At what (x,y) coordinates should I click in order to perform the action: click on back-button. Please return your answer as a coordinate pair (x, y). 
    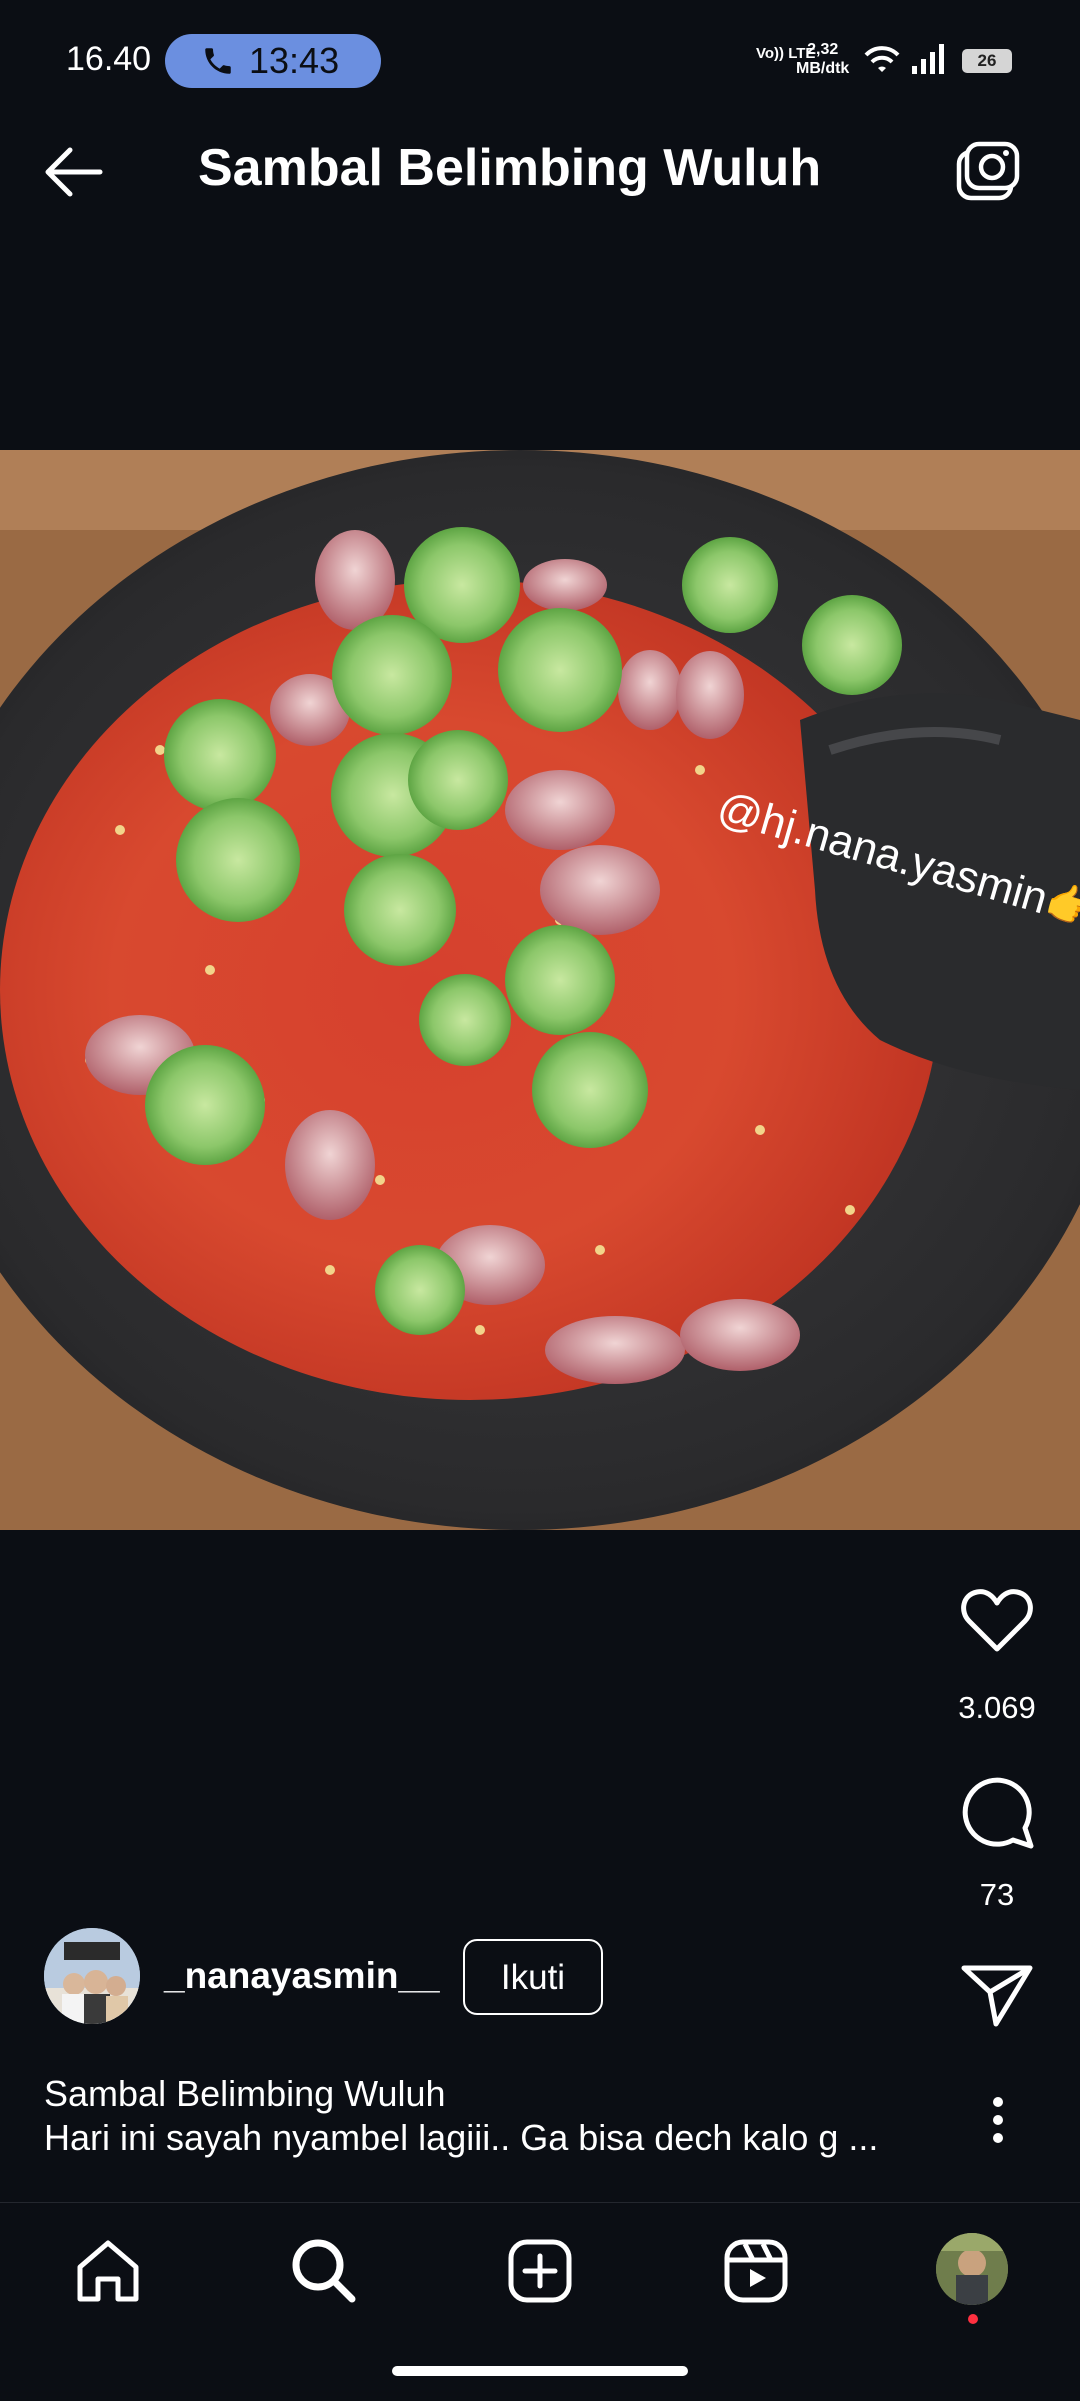
    Looking at the image, I should click on (76, 172).